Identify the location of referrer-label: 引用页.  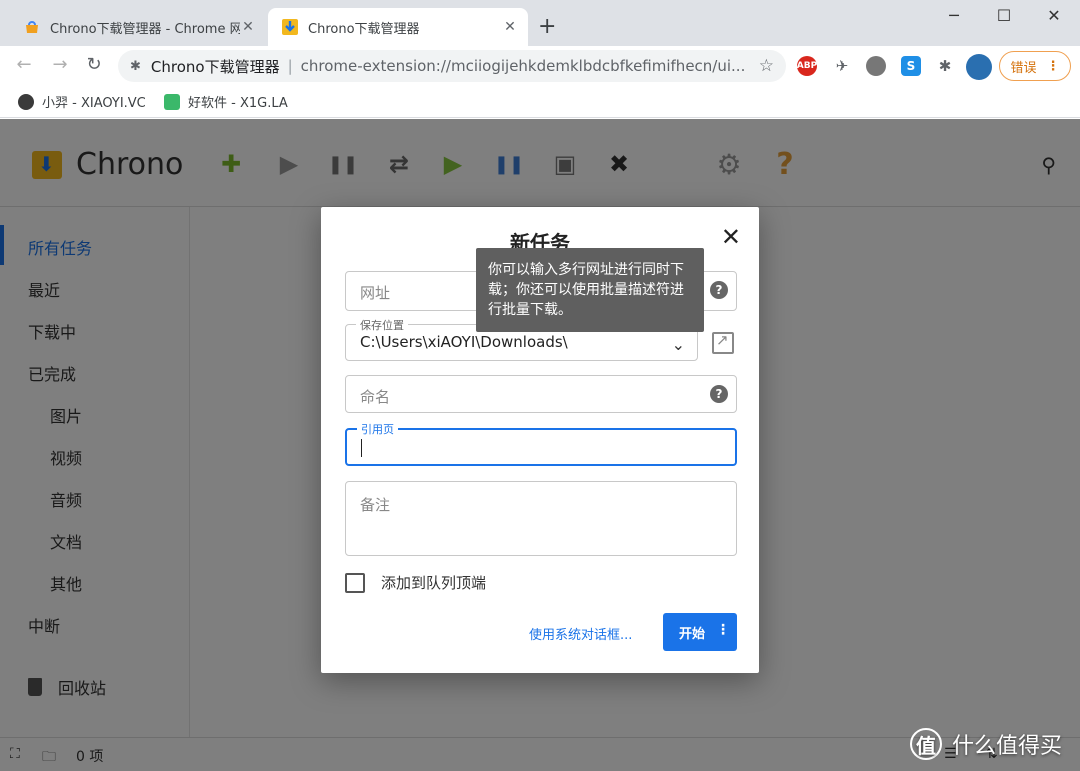
(377, 429).